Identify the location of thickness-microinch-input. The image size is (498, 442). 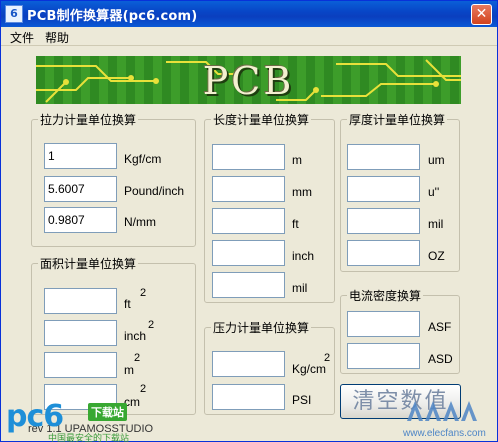
(383, 189).